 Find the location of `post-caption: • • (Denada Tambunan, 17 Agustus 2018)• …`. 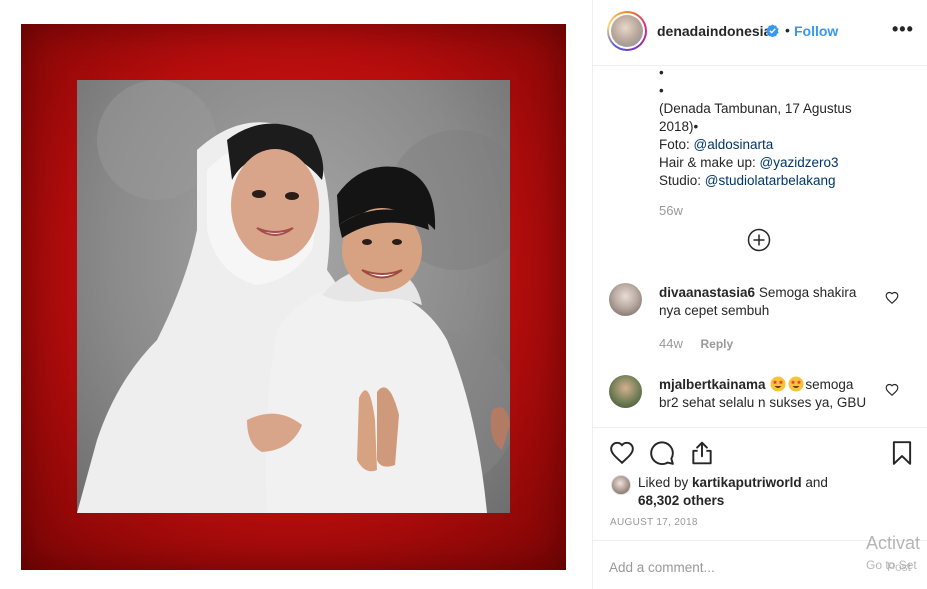

post-caption: • • (Denada Tambunan, 17 Agustus 2018)• … is located at coordinates (789, 127).